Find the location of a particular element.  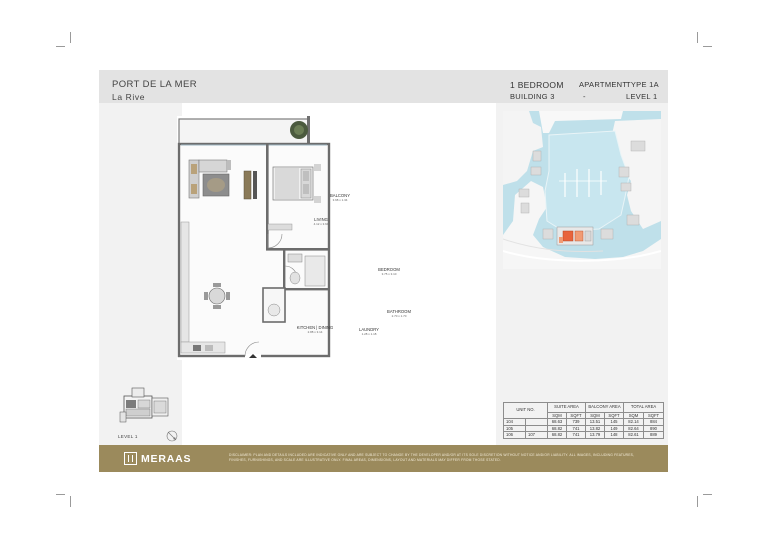

room-dim: 2.70 x 1.70 is located at coordinates (399, 316).